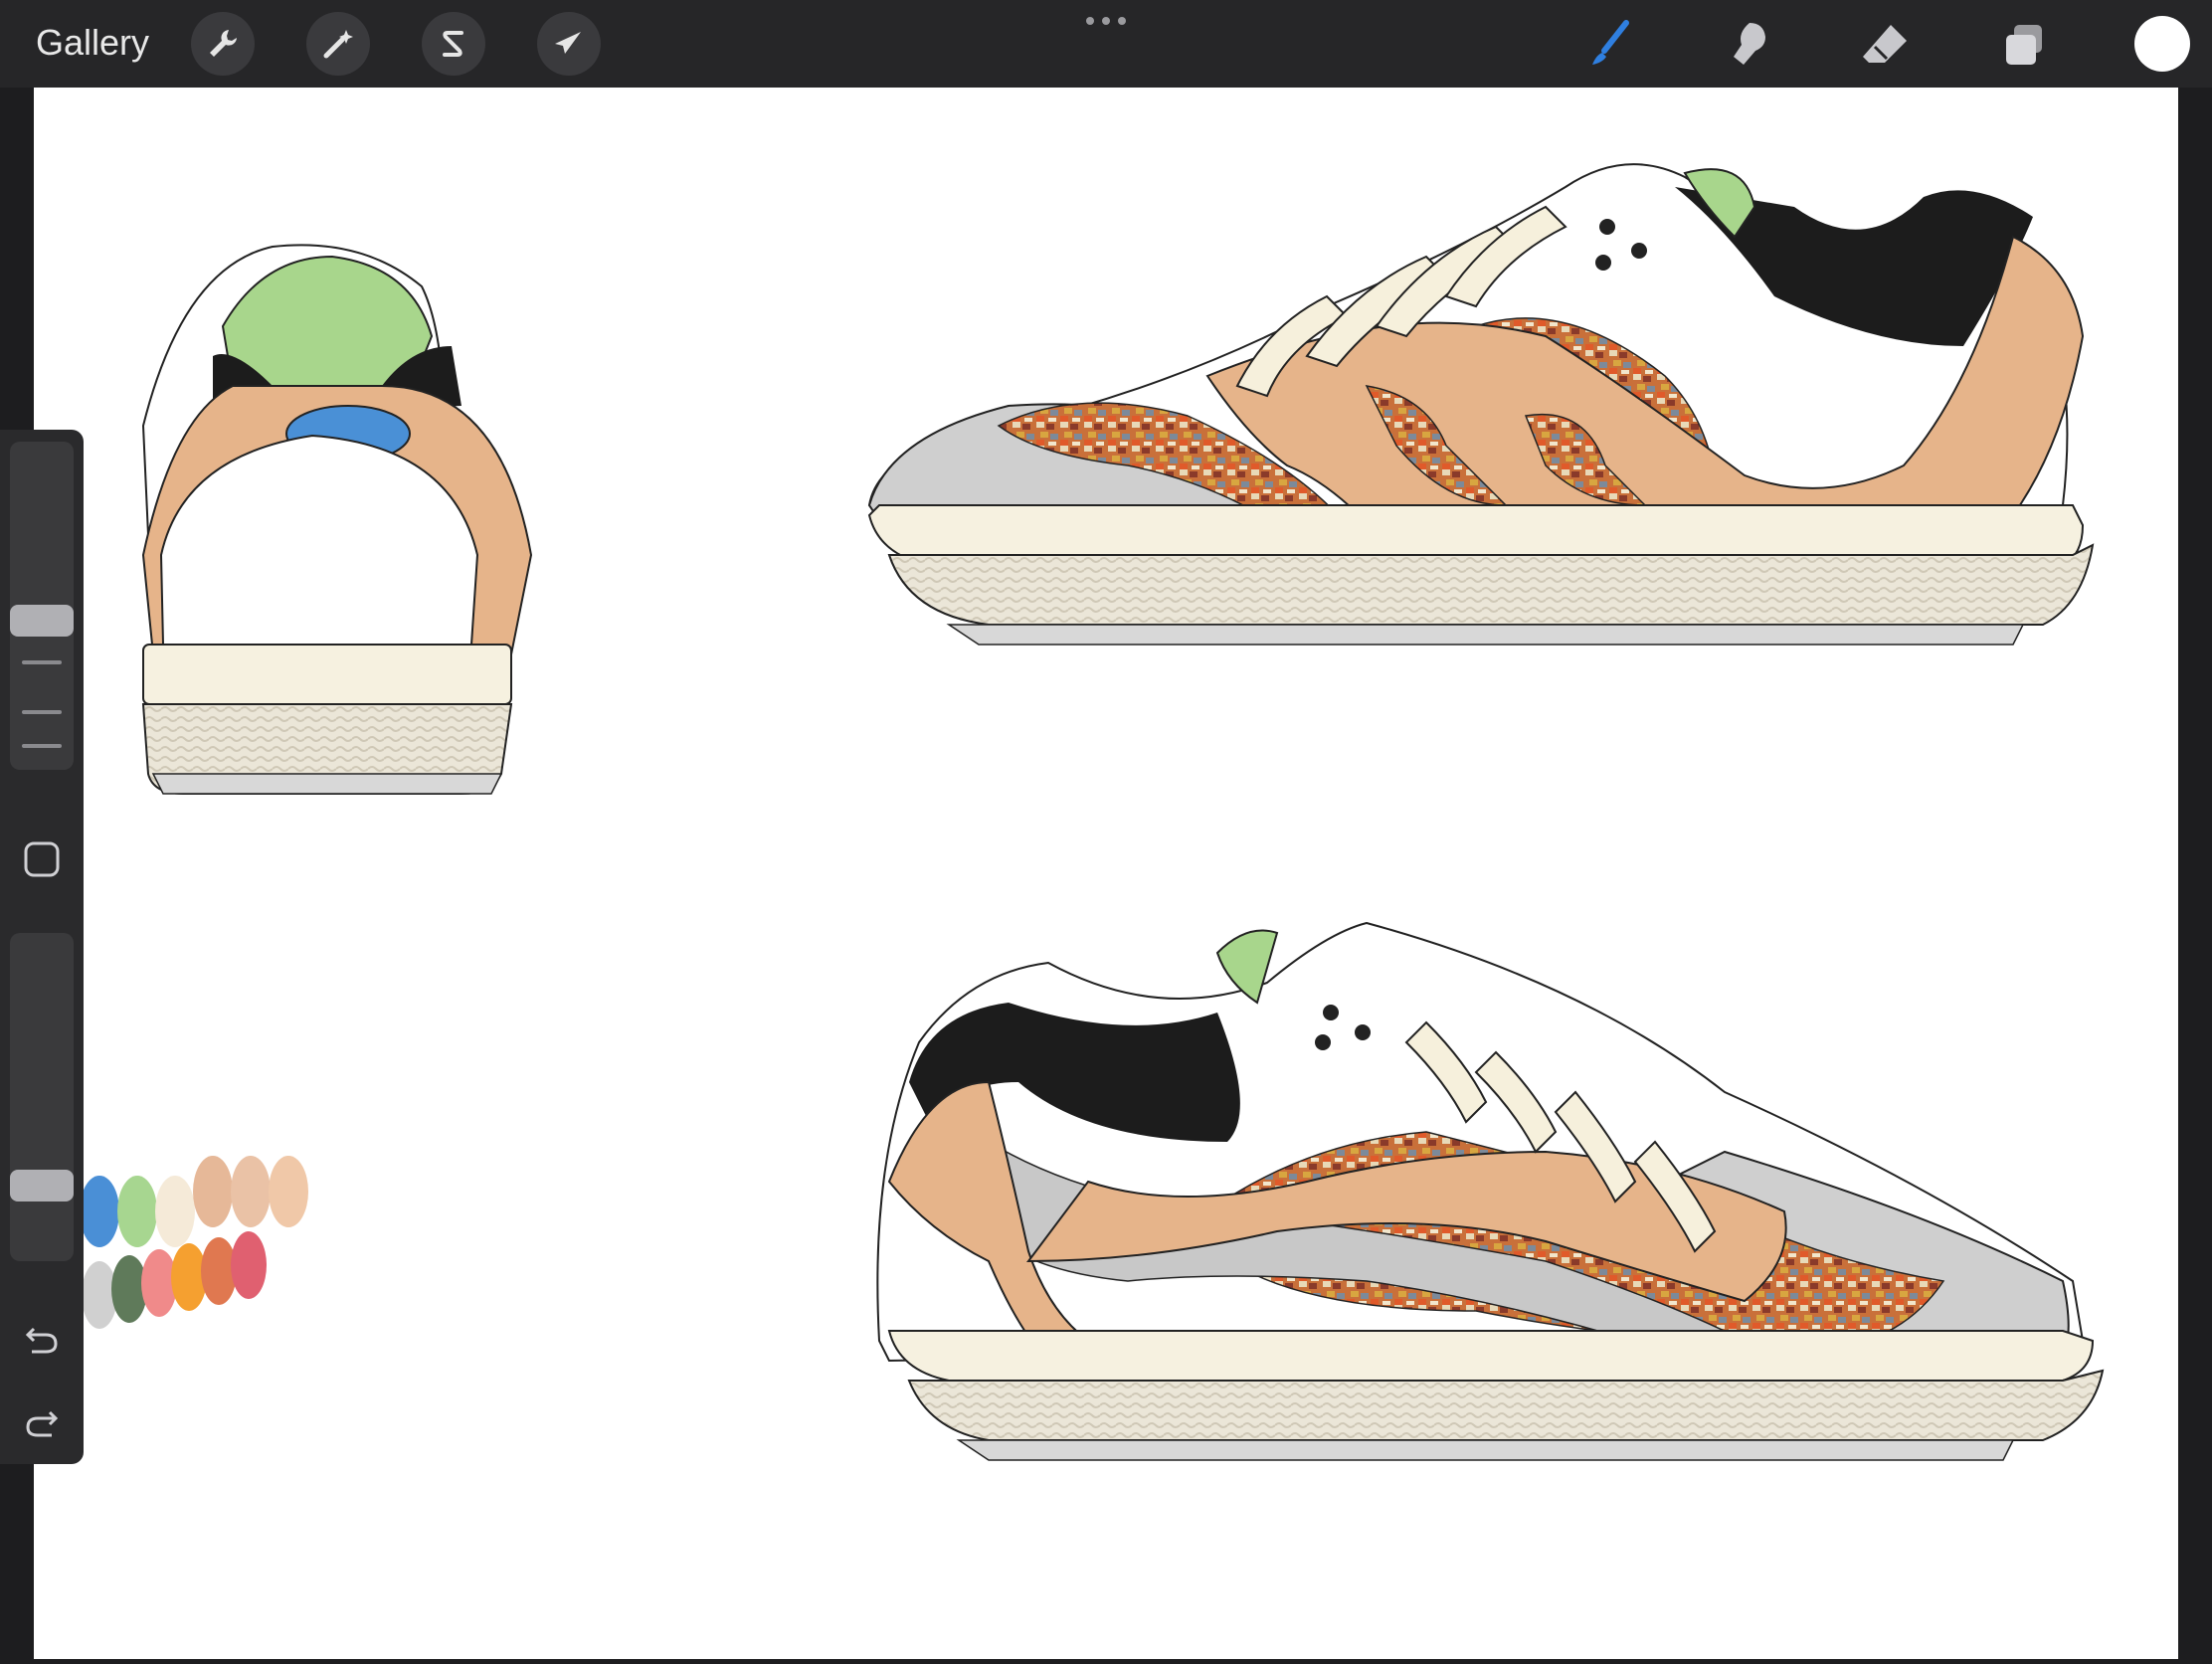 This screenshot has height=1664, width=2212. I want to click on eraser-icon, so click(1885, 45).